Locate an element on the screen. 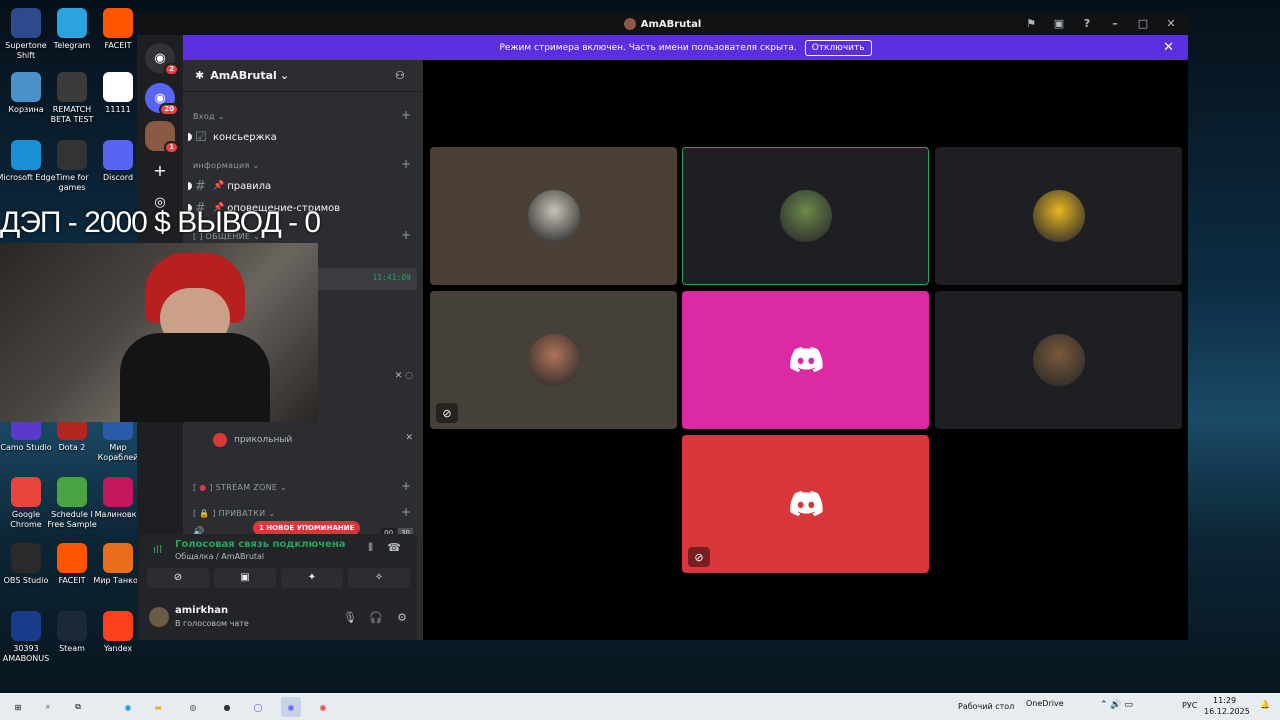 The height and width of the screenshot is (720, 1280). server-name: AmABrutal is located at coordinates (243, 75).